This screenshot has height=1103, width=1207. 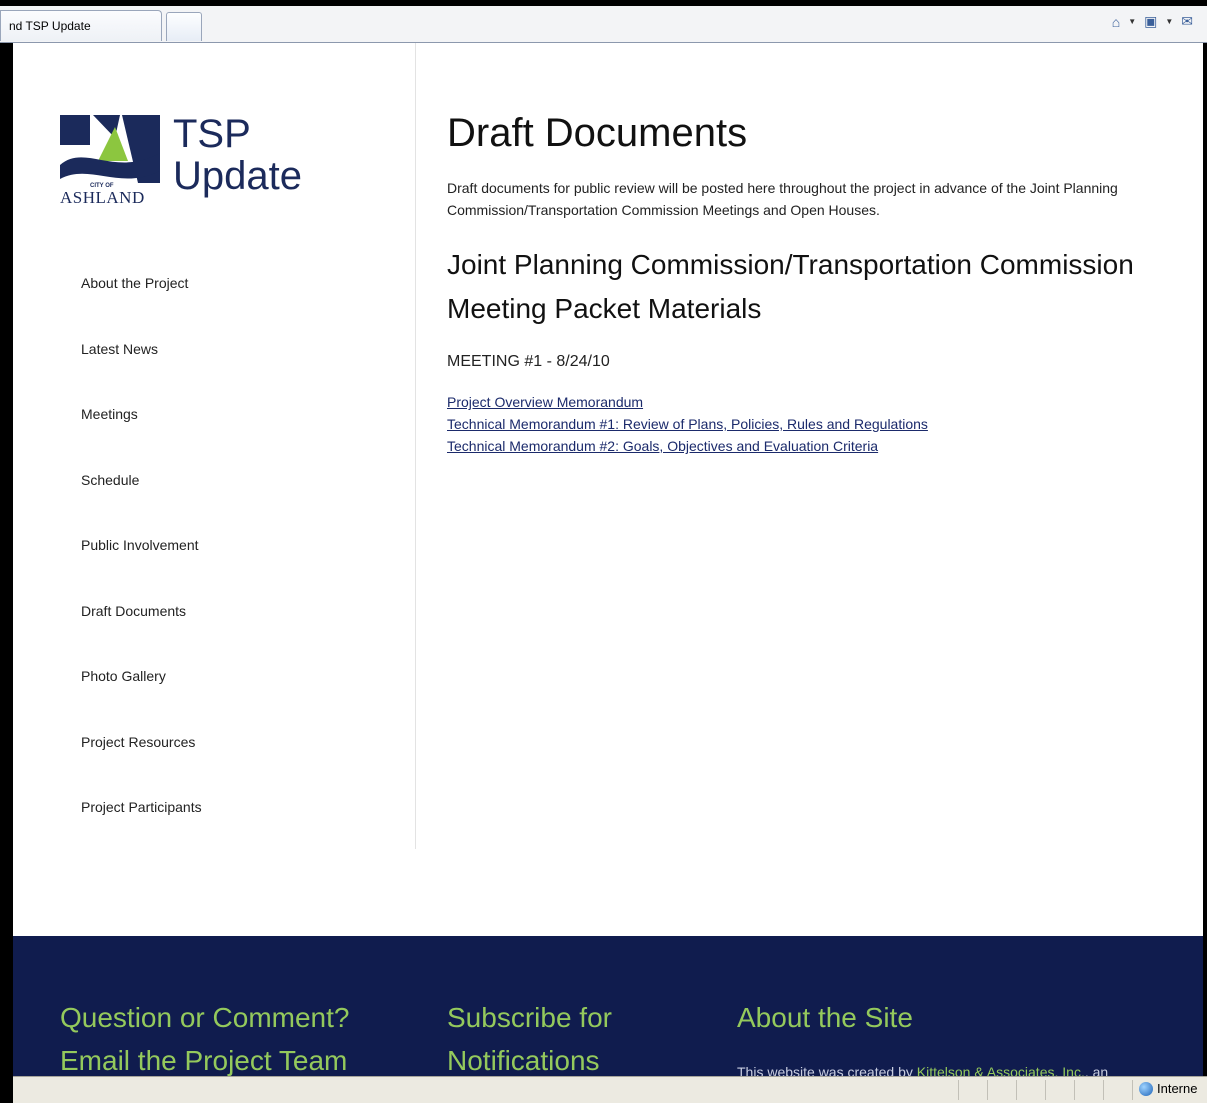 What do you see at coordinates (138, 742) in the screenshot?
I see `nav-project-resources: Project Resources` at bounding box center [138, 742].